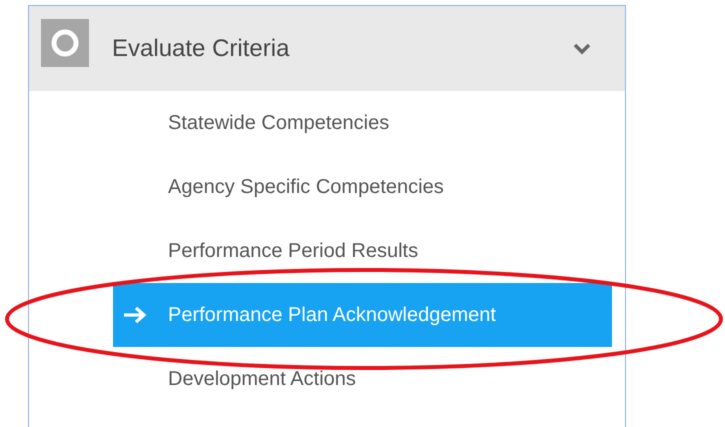 The image size is (725, 427). What do you see at coordinates (362, 251) in the screenshot?
I see `menu-item: Performance Period Results` at bounding box center [362, 251].